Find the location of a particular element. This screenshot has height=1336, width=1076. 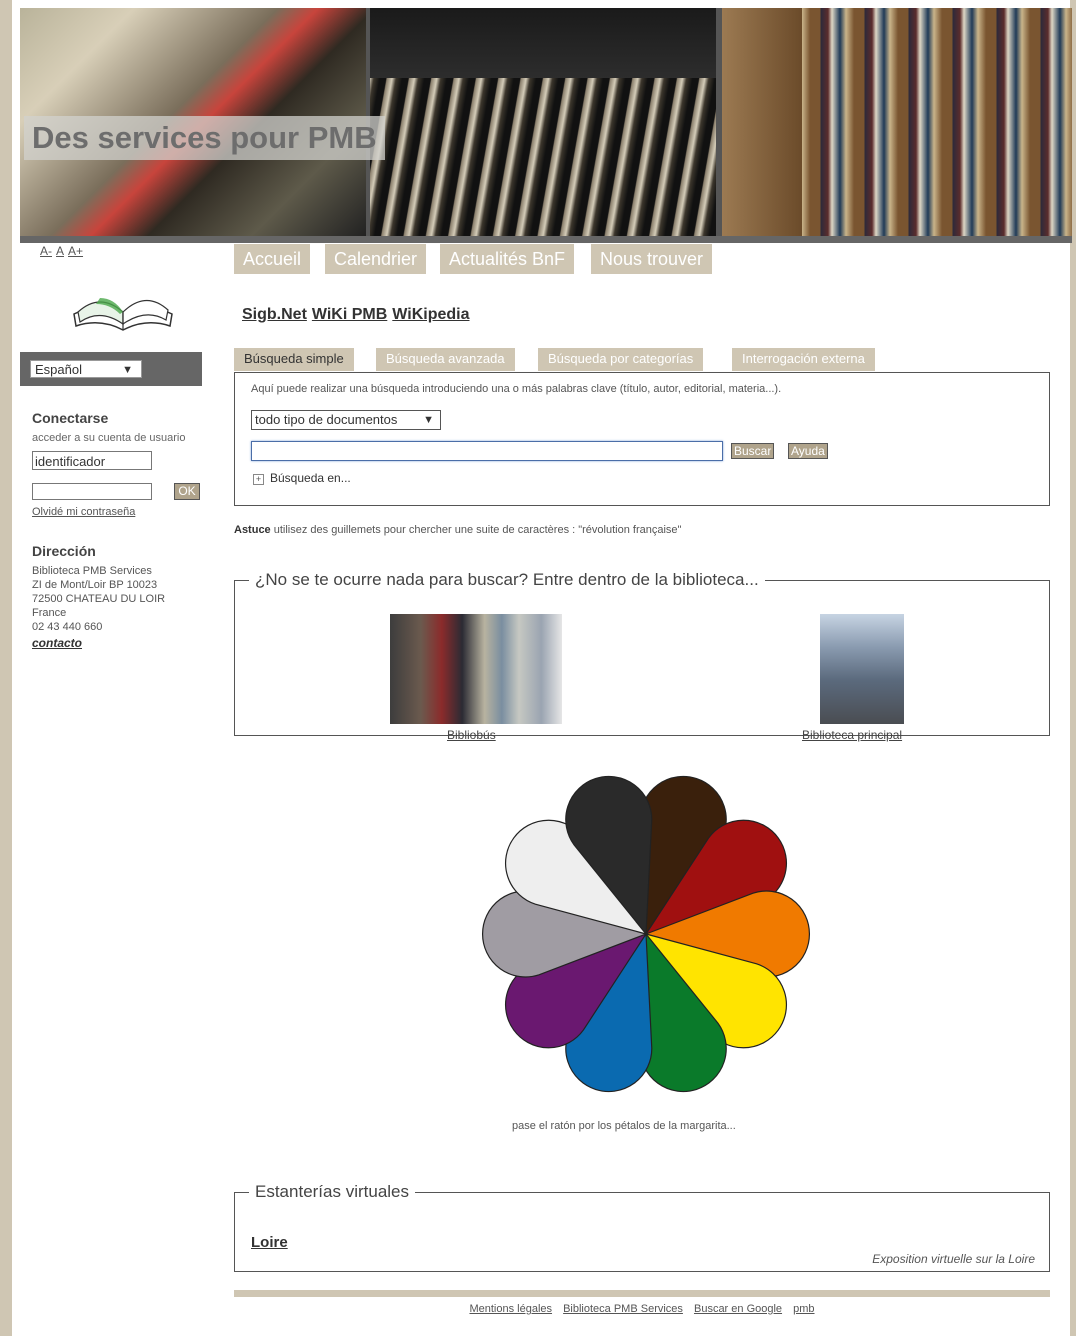

footer-divider is located at coordinates (642, 1293).